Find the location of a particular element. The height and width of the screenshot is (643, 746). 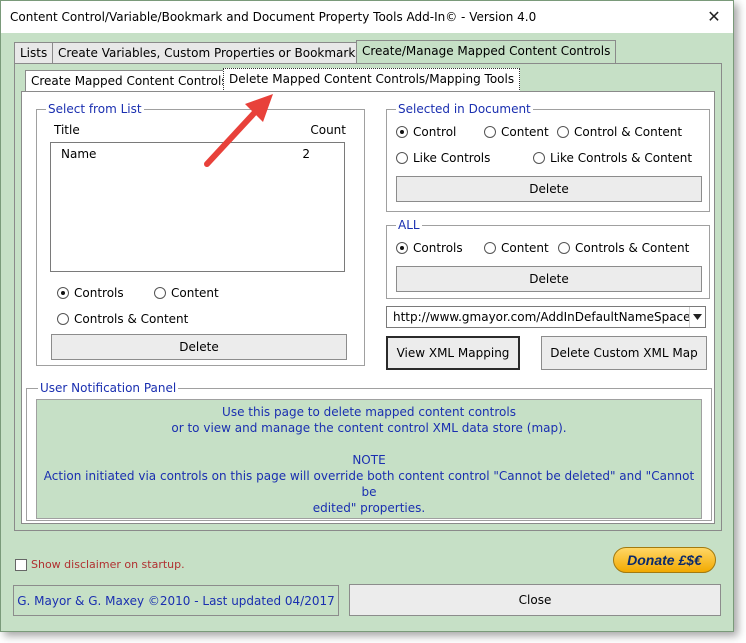

delete-all-button: Delete is located at coordinates (549, 279).